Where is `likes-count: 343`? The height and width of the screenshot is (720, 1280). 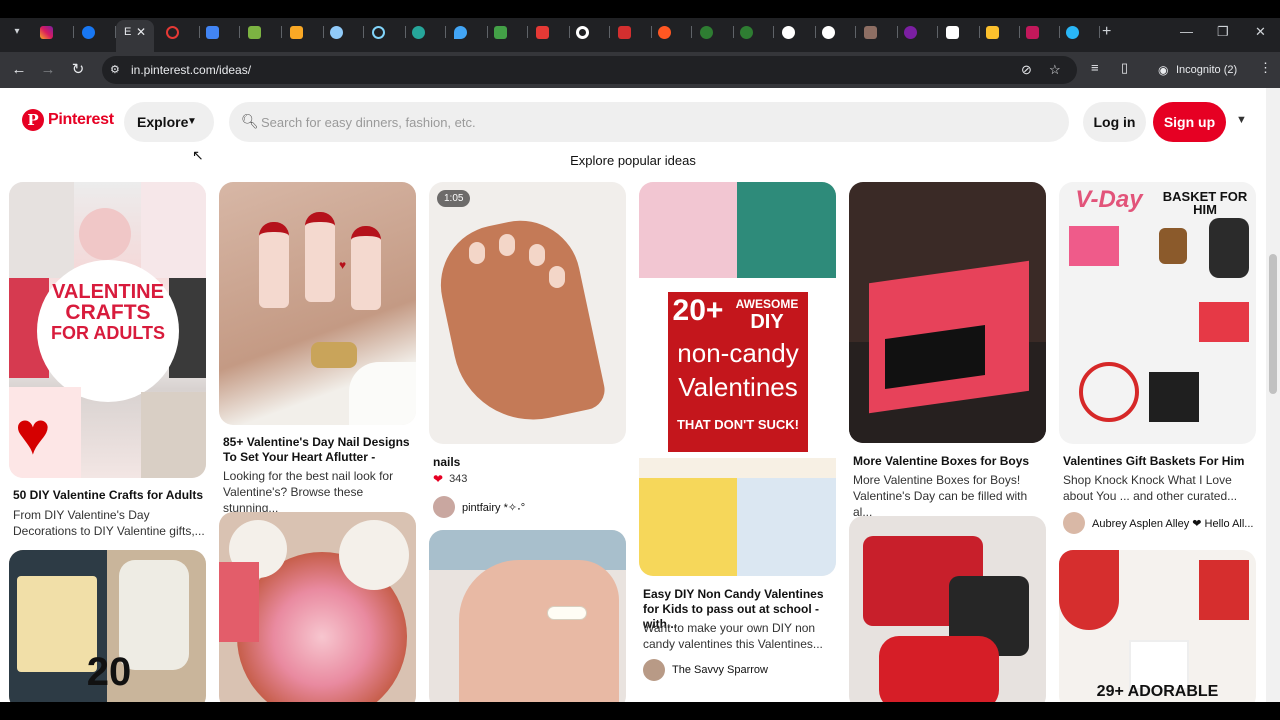 likes-count: 343 is located at coordinates (458, 479).